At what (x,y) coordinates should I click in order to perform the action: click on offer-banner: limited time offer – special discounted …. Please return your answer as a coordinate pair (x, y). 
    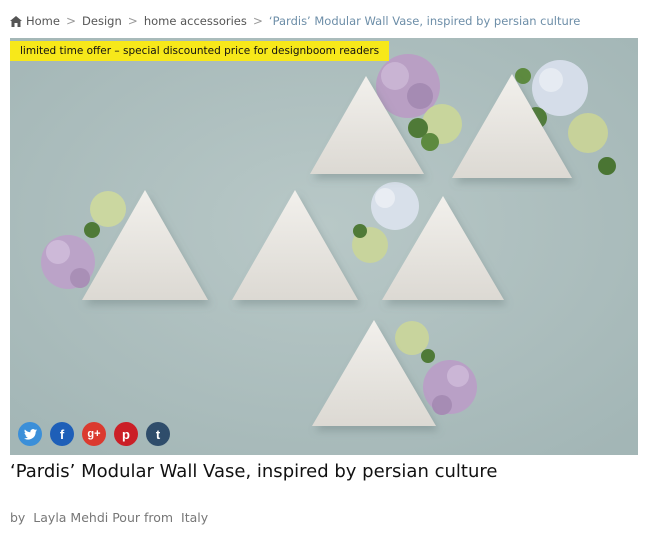
    Looking at the image, I should click on (200, 51).